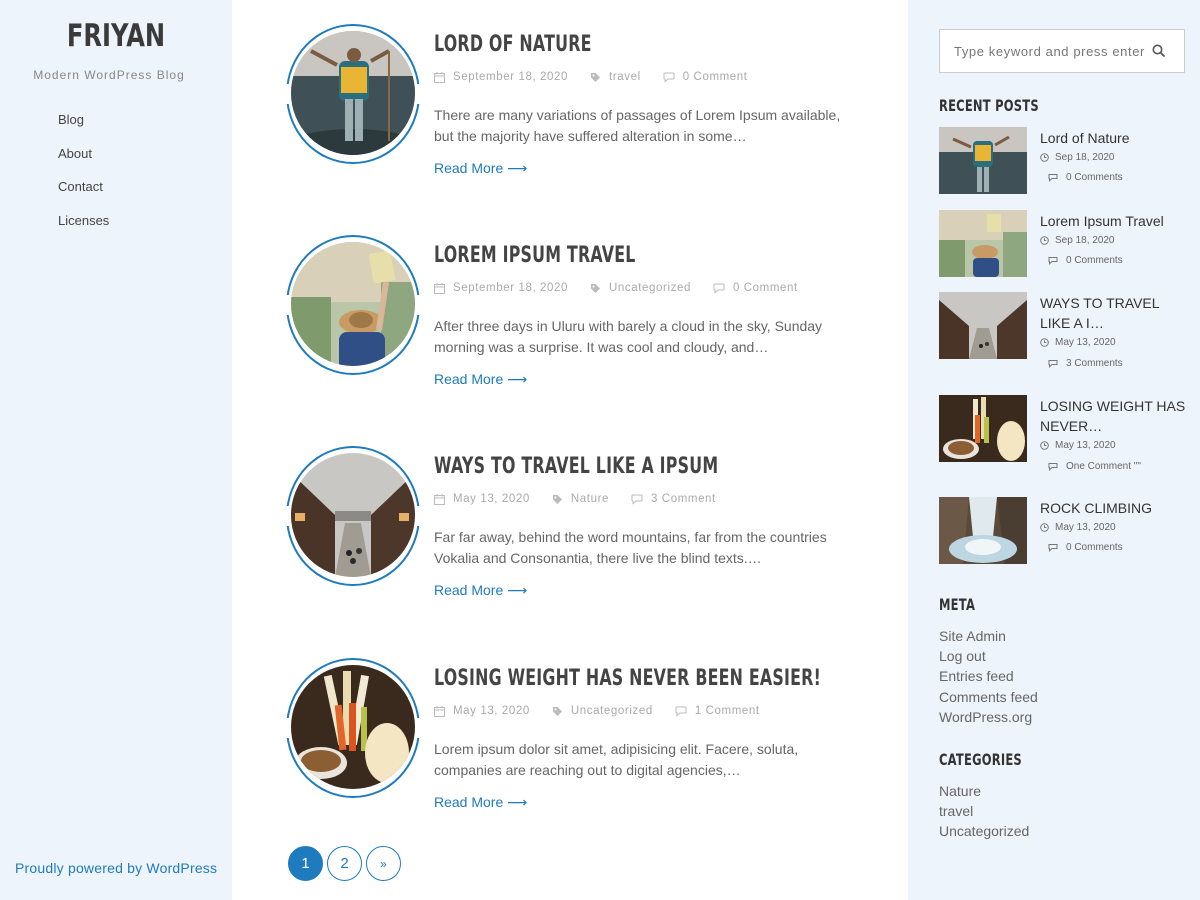 The height and width of the screenshot is (900, 1200). I want to click on search-box, so click(1062, 51).